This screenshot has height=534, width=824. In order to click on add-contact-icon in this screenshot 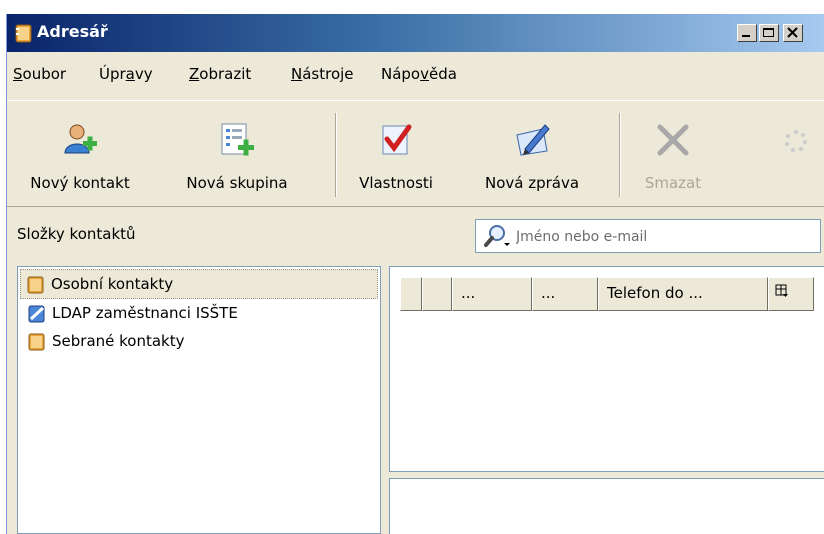, I will do `click(80, 142)`.